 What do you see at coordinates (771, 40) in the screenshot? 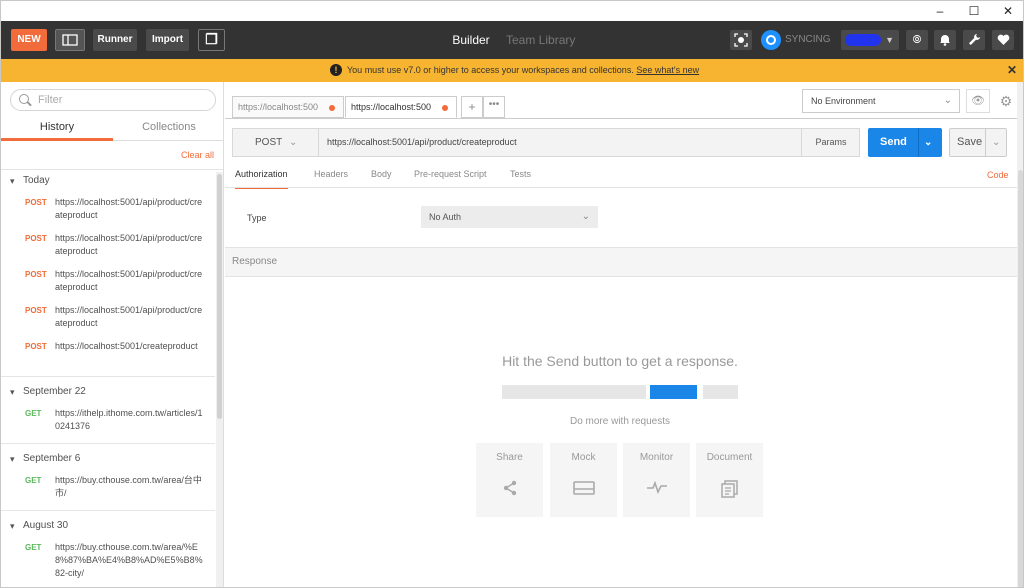
I see `sync-icon` at bounding box center [771, 40].